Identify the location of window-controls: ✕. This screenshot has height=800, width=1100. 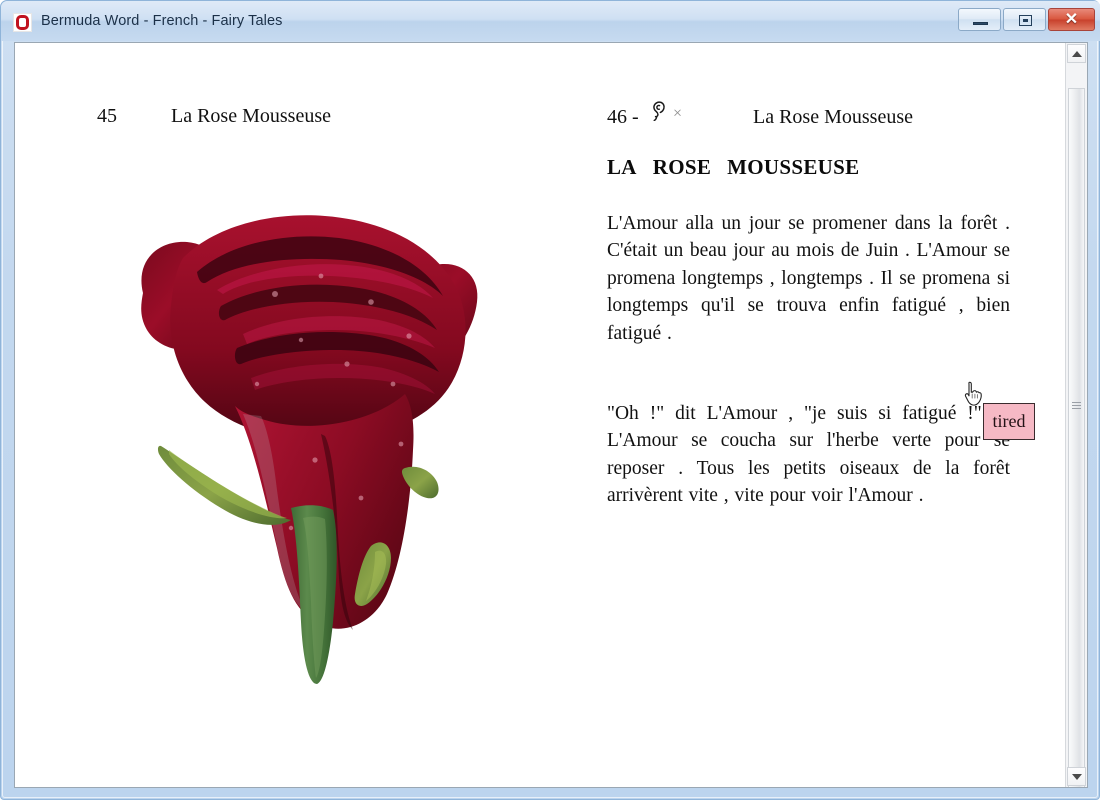
(1026, 19).